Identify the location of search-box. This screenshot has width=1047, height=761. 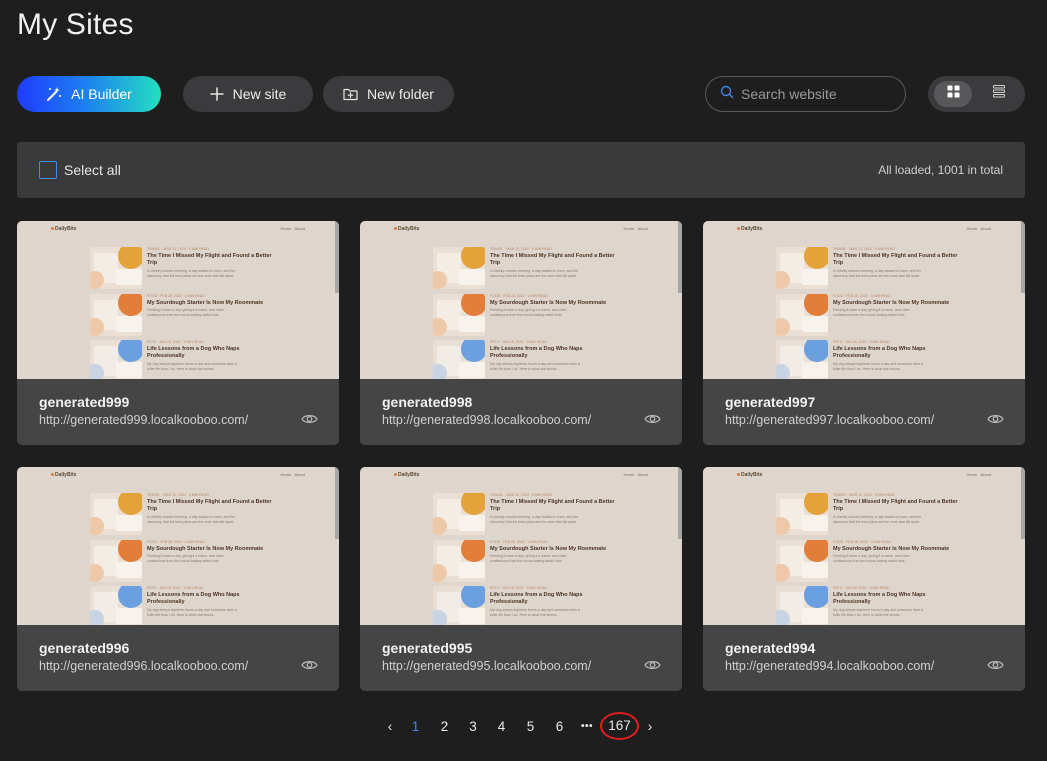
(805, 94).